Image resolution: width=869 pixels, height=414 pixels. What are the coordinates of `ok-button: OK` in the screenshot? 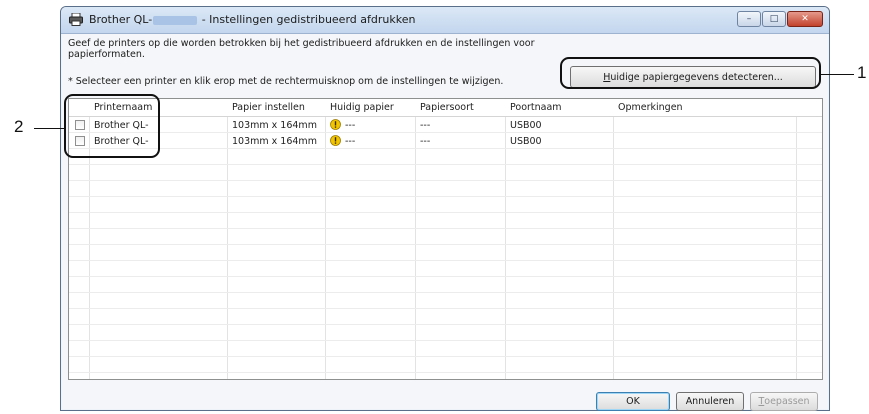 It's located at (633, 401).